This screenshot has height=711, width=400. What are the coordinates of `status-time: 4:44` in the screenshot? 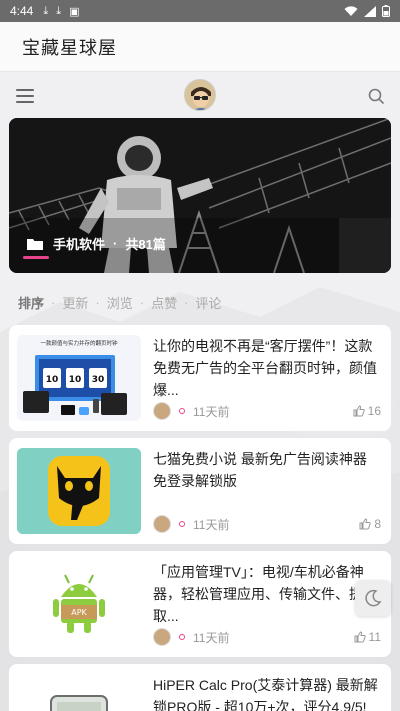 It's located at (22, 11).